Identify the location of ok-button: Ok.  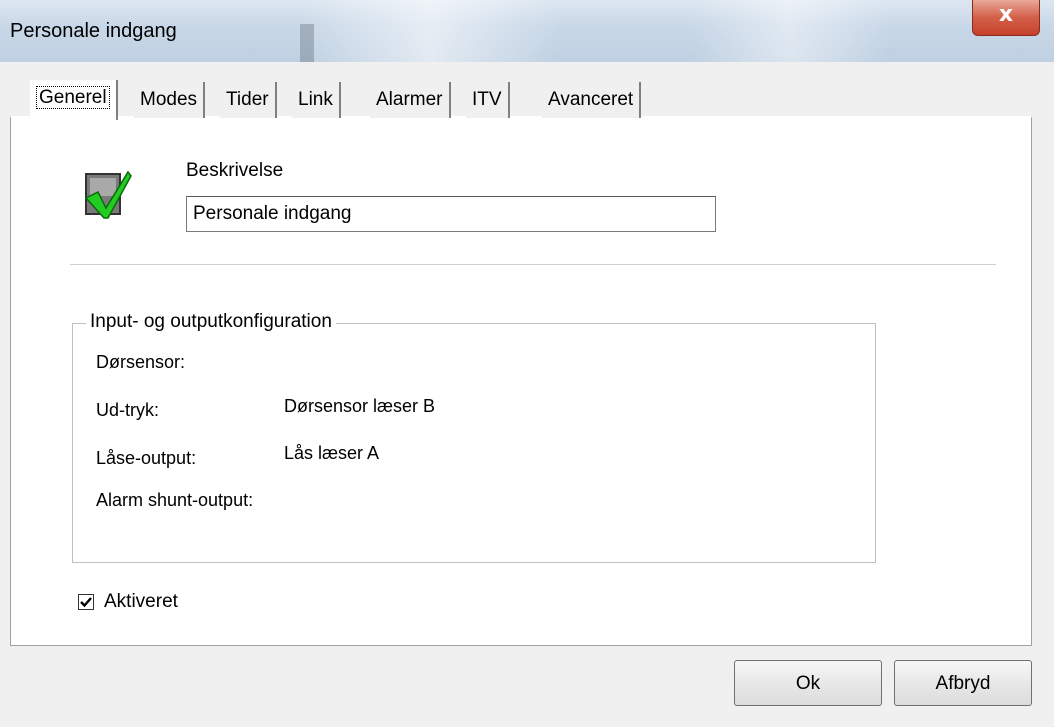
(808, 683).